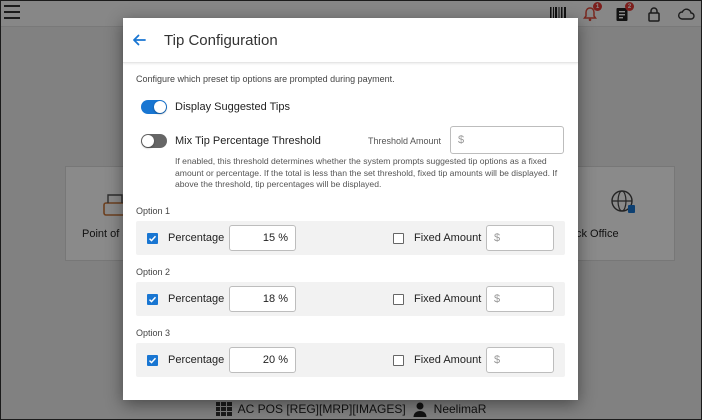  Describe the element at coordinates (398, 360) in the screenshot. I see `option-3-fixed-checkbox` at that location.